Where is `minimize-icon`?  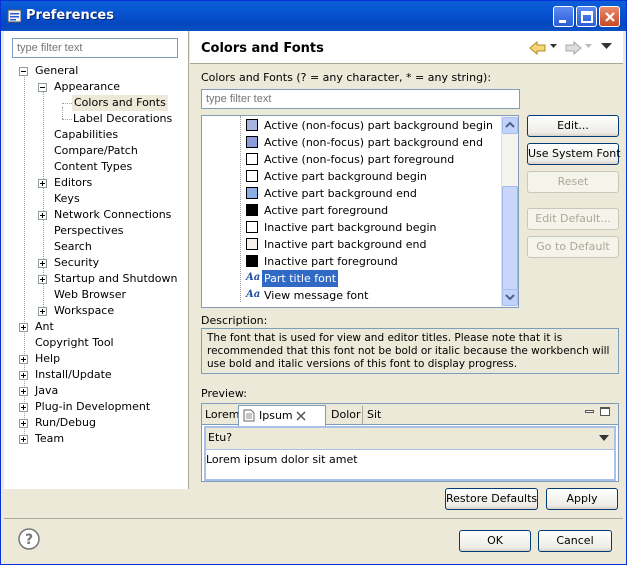
minimize-icon is located at coordinates (589, 411).